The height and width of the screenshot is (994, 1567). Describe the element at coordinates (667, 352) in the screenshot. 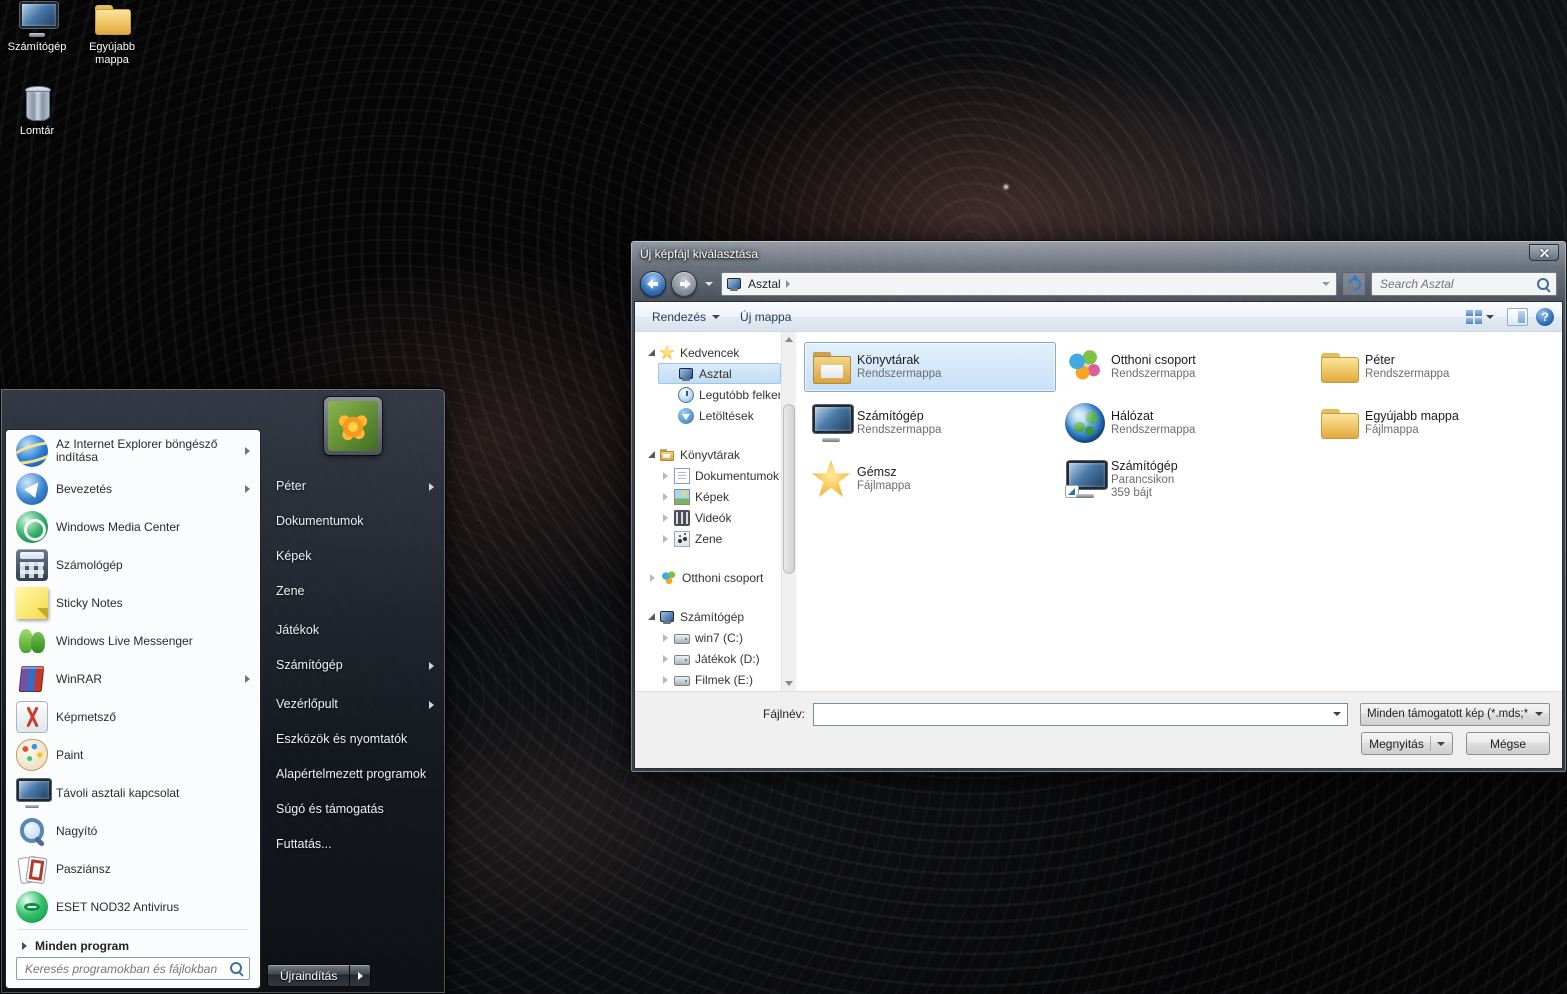

I see `favorites-star-icon` at that location.